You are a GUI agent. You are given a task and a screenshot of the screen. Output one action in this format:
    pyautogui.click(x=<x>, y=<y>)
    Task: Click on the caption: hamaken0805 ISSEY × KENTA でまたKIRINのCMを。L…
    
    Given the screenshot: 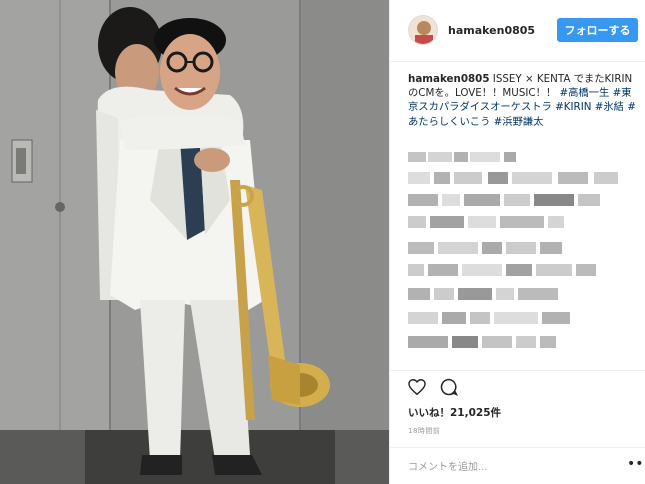 What is the action you would take?
    pyautogui.click(x=522, y=100)
    